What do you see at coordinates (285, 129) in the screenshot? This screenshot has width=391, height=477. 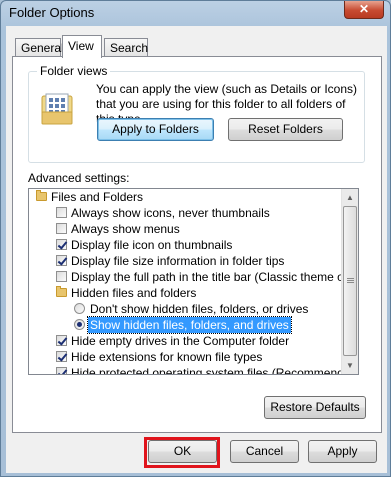 I see `reset-folders-button: Reset Folders` at bounding box center [285, 129].